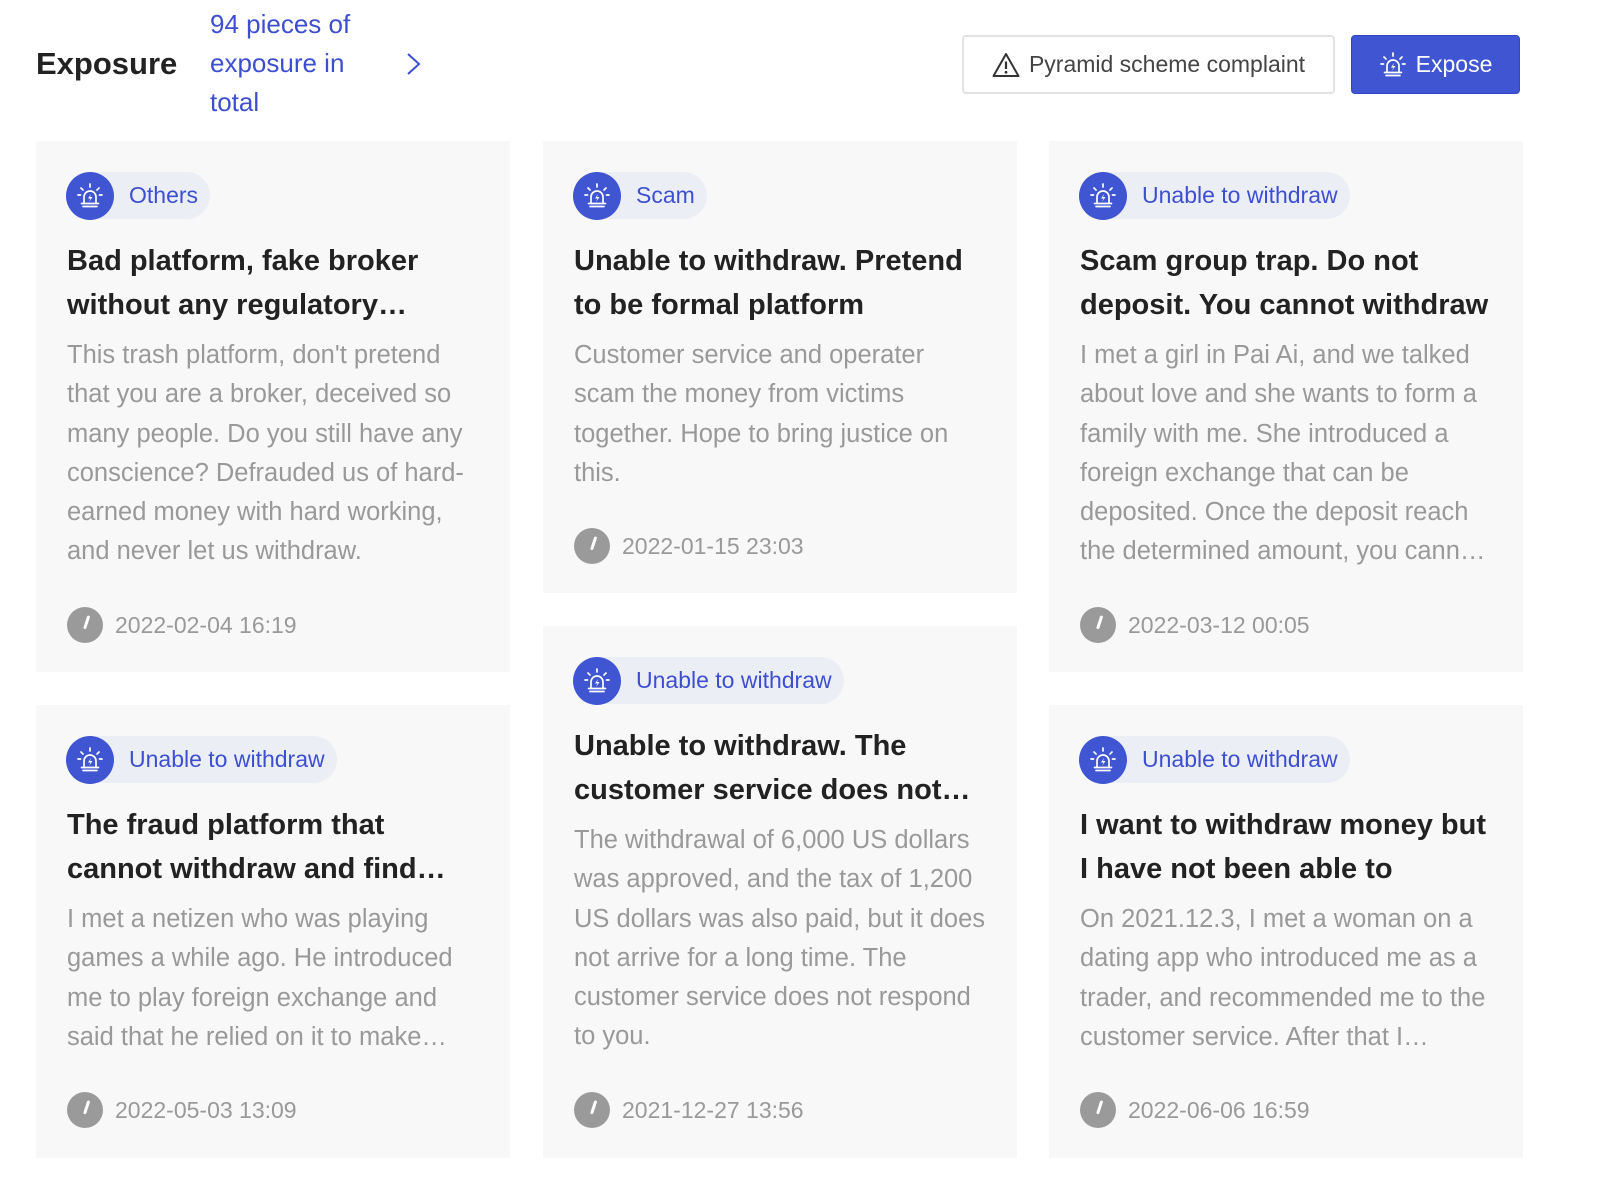 The width and height of the screenshot is (1597, 1183). Describe the element at coordinates (1219, 1109) in the screenshot. I see `card-time-text: 2022-06-06 16:59` at that location.